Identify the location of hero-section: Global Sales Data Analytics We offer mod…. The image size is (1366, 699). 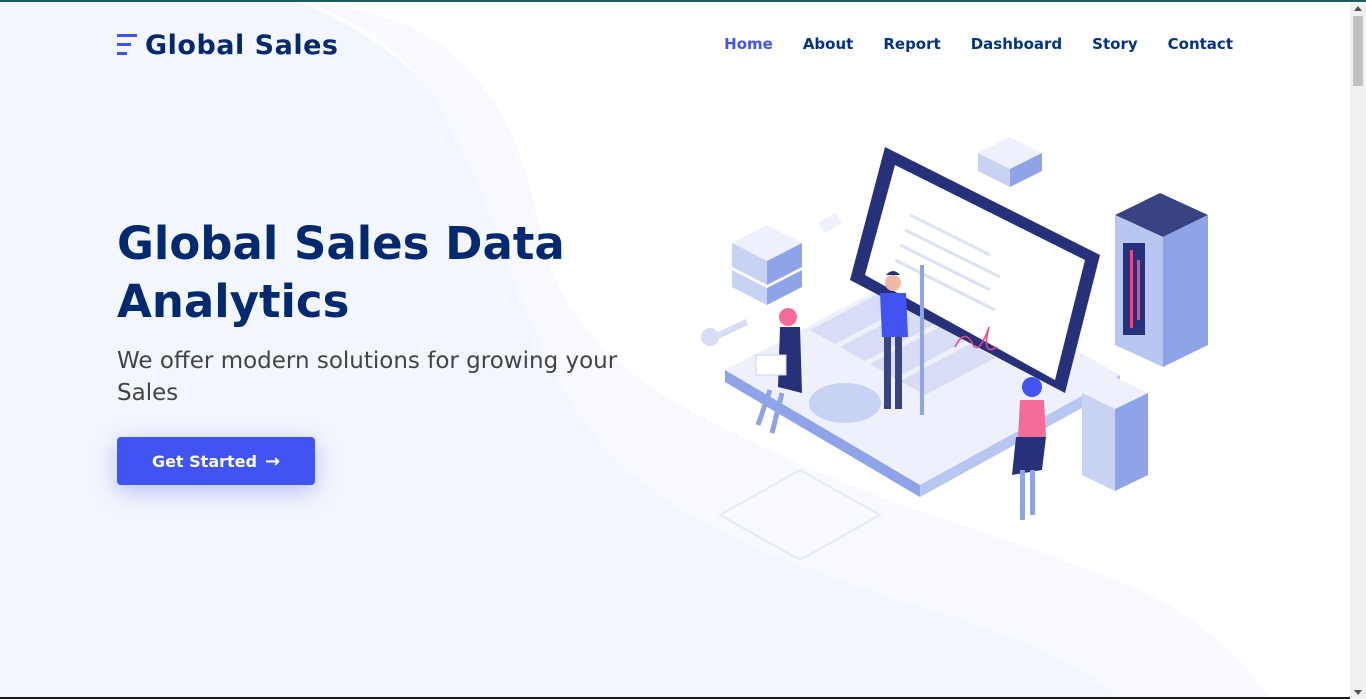
(387, 312).